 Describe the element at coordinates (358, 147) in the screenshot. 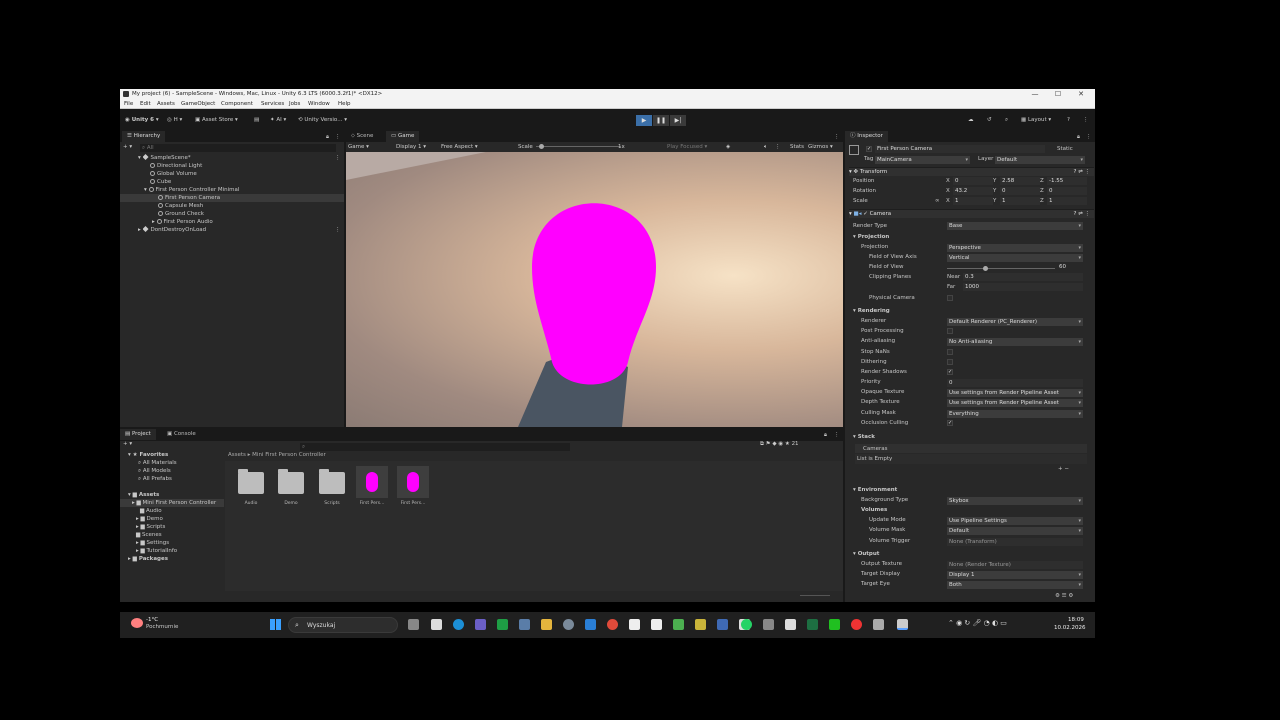

I see `display-mode-dropdown: Game ▾` at that location.